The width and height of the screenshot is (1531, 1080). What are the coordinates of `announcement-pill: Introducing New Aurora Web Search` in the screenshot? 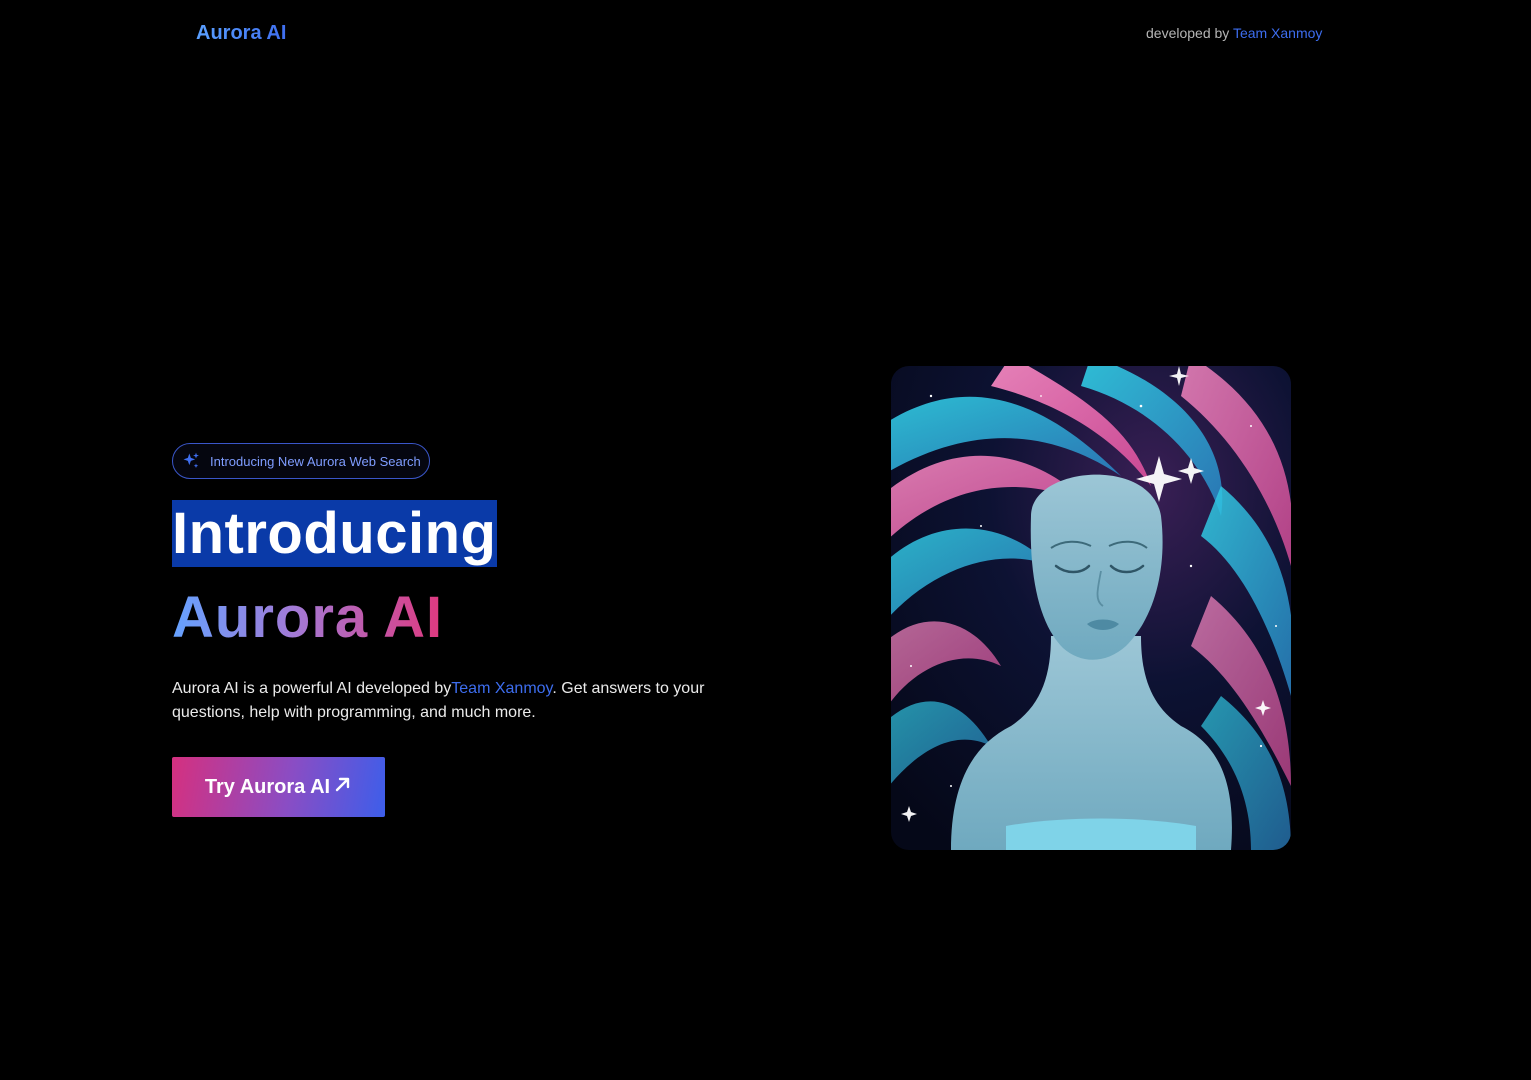 It's located at (301, 461).